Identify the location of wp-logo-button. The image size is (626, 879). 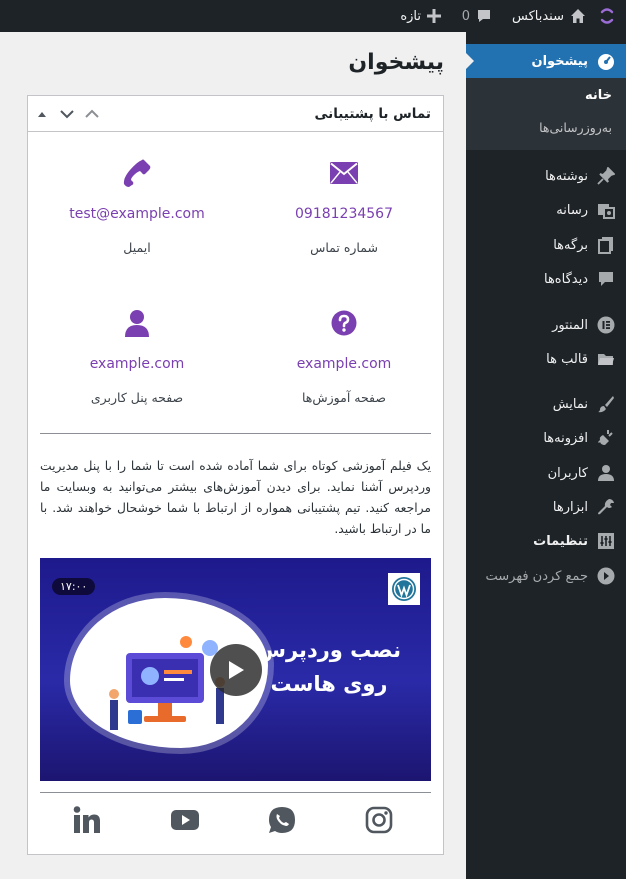
(607, 16).